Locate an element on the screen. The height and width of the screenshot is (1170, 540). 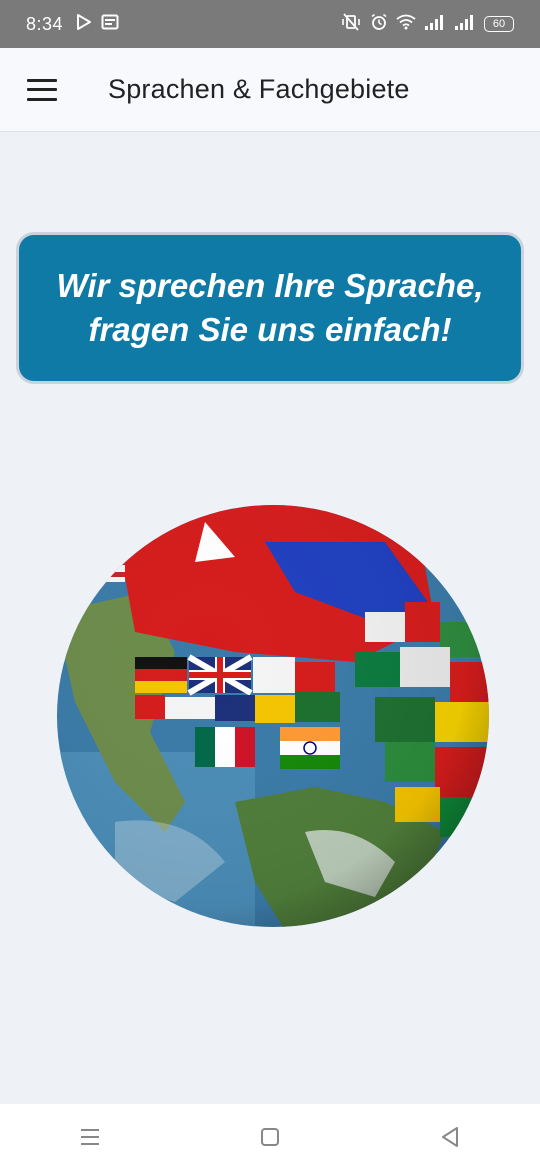
hamburger-menu-icon is located at coordinates (42, 89).